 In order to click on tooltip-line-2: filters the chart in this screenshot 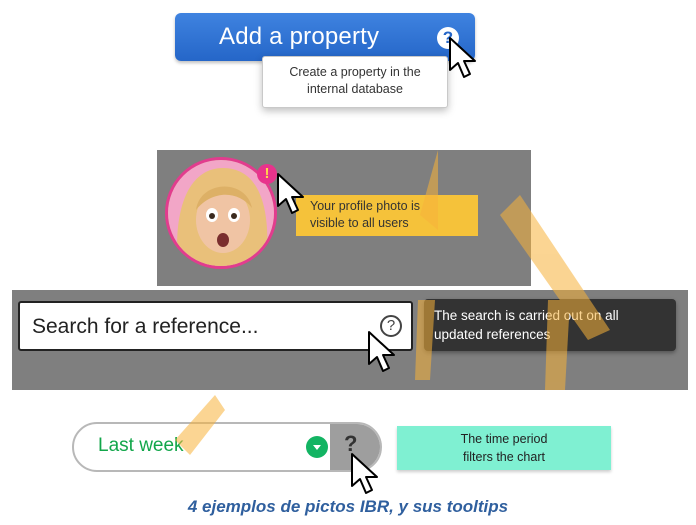, I will do `click(504, 457)`.